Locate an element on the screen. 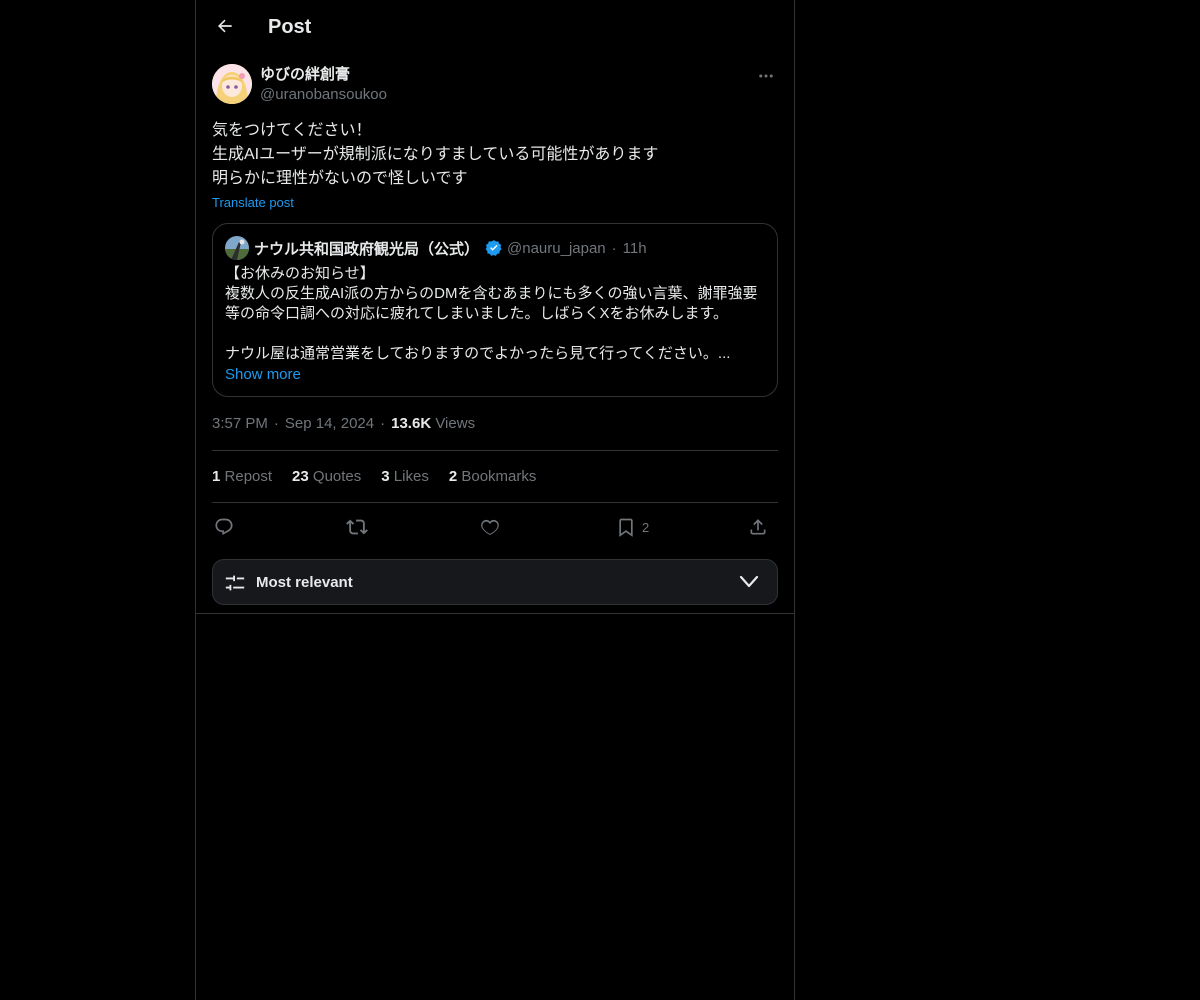 The image size is (1200, 1000). quoted-author-name: ナウル共和国政府観光局（公式） is located at coordinates (367, 249).